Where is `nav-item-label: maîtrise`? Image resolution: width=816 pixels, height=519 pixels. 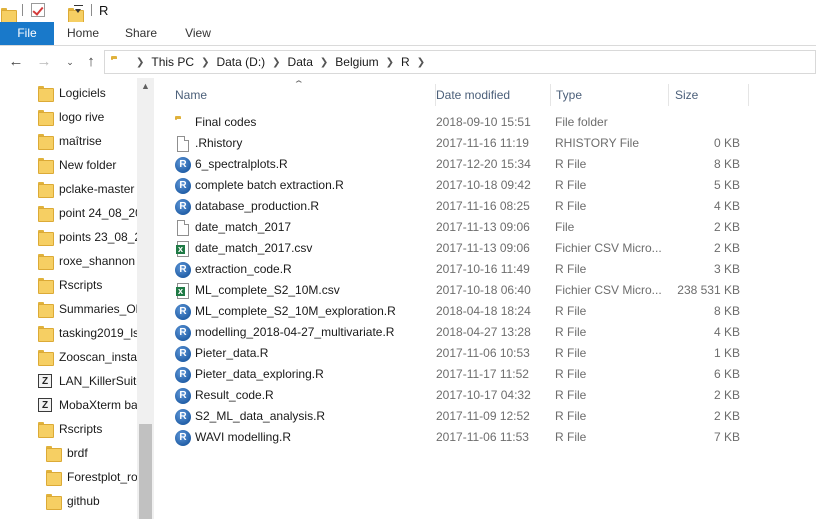
nav-item-label: maîtrise is located at coordinates (80, 141).